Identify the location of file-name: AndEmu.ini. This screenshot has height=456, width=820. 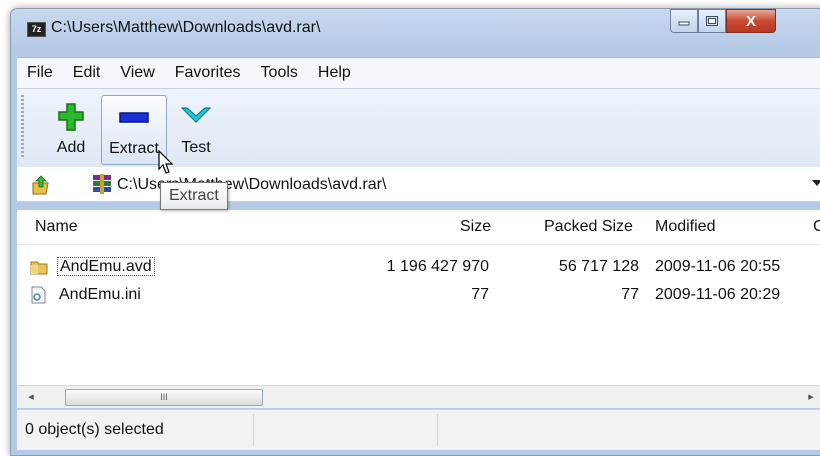
(100, 294).